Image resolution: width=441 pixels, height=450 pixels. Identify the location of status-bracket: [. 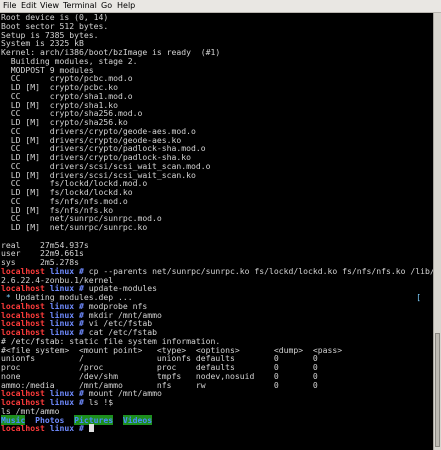
(418, 297).